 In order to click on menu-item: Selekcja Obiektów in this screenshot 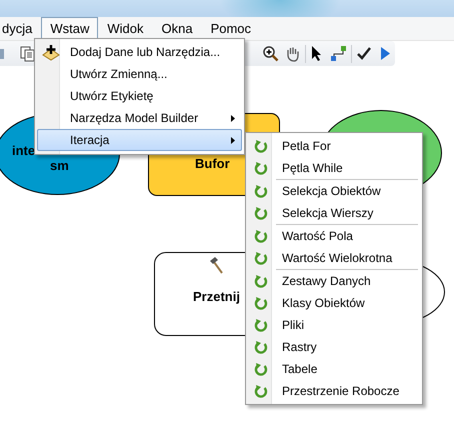, I will do `click(334, 191)`.